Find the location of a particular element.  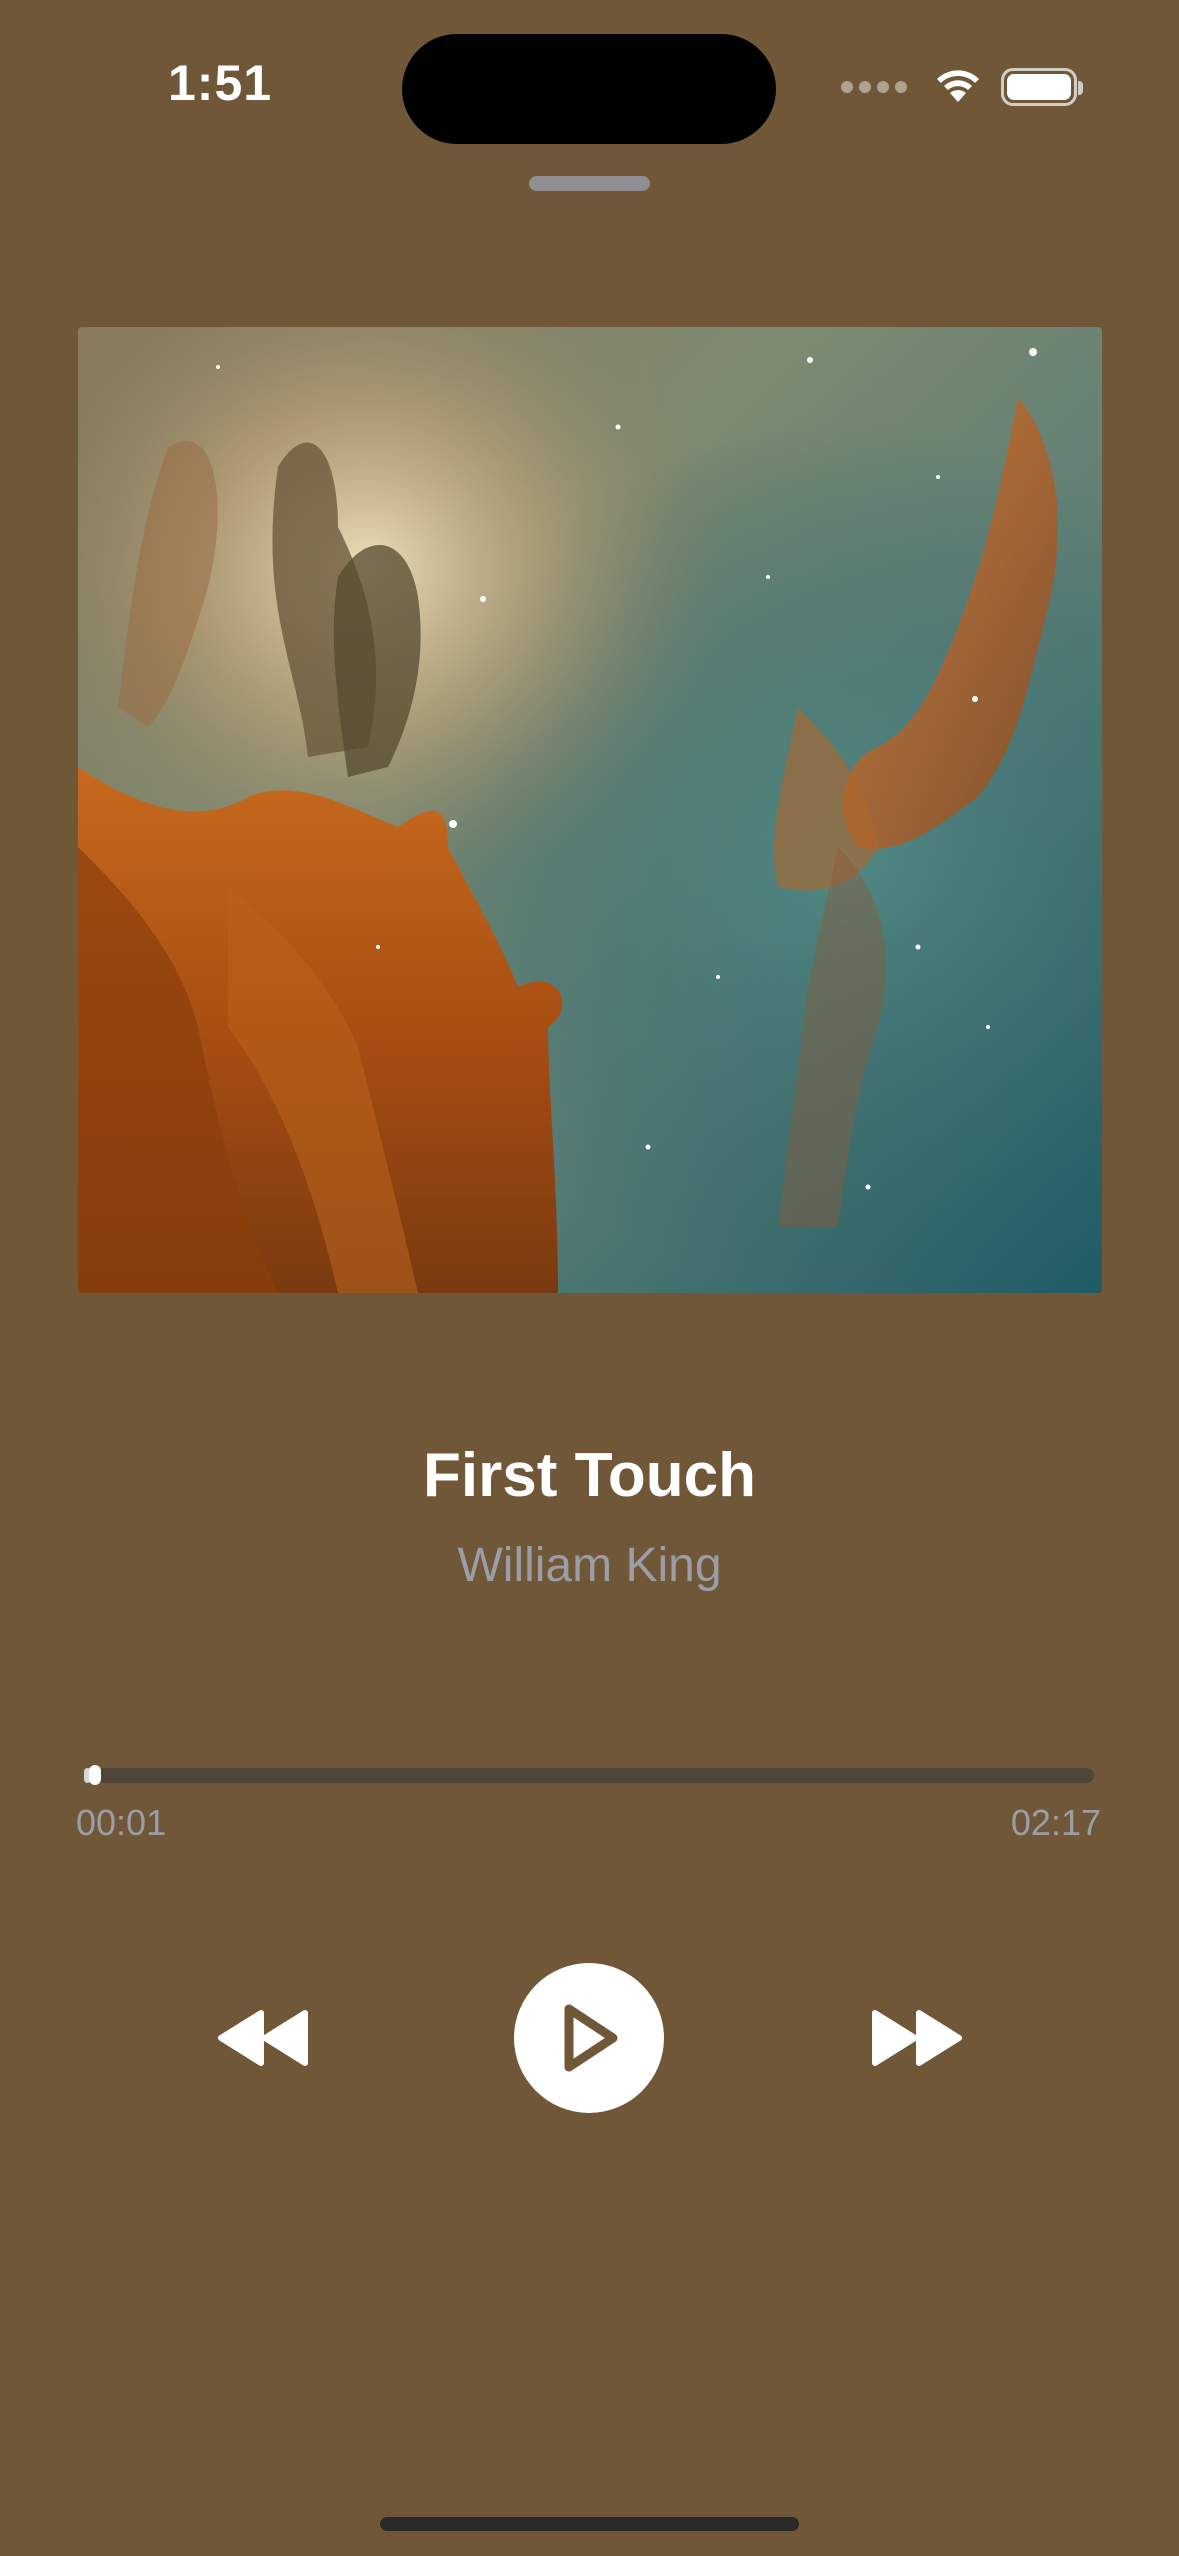

battery-icon is located at coordinates (1042, 87).